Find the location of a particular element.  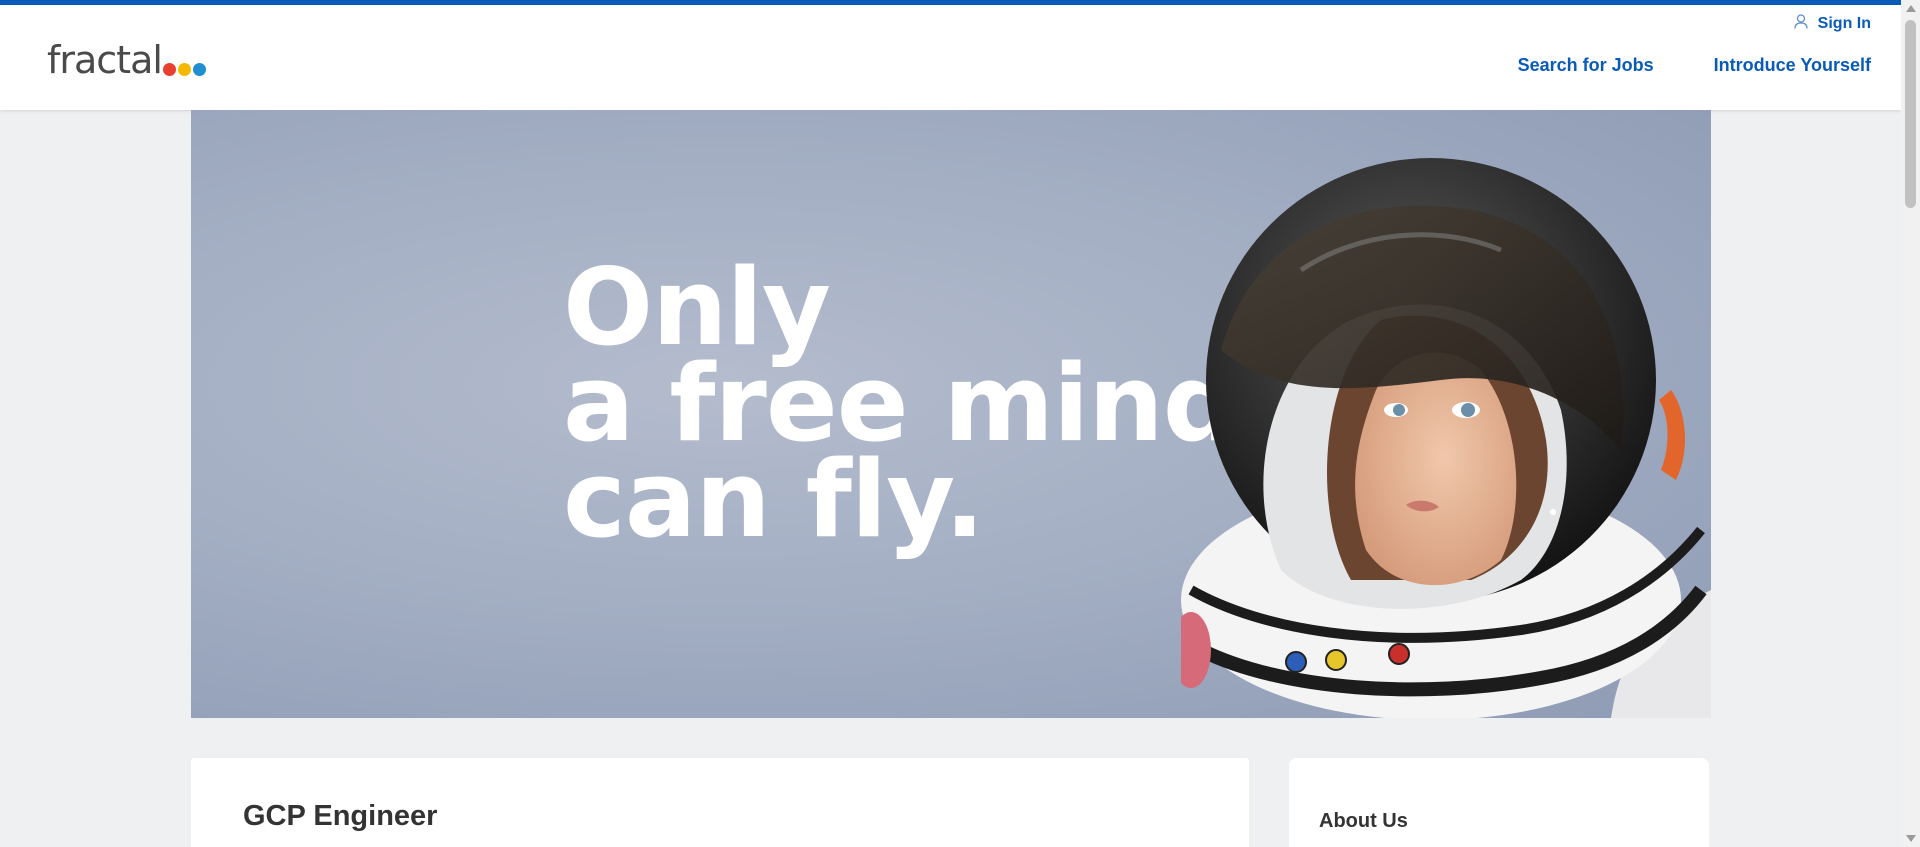

scrollbar-thumb is located at coordinates (1910, 114).